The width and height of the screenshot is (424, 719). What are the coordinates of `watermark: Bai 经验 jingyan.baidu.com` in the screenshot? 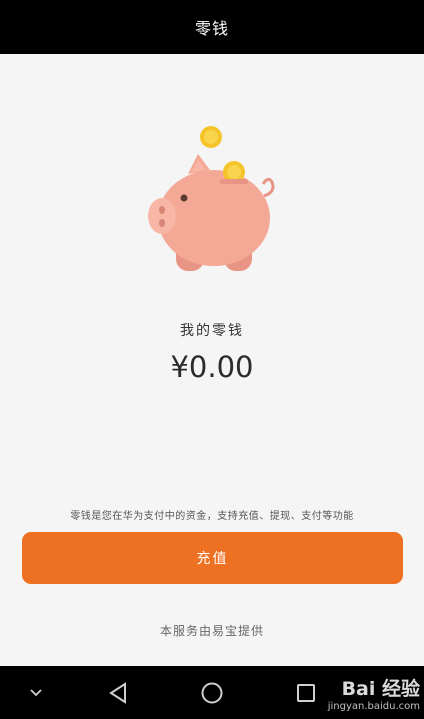 It's located at (374, 693).